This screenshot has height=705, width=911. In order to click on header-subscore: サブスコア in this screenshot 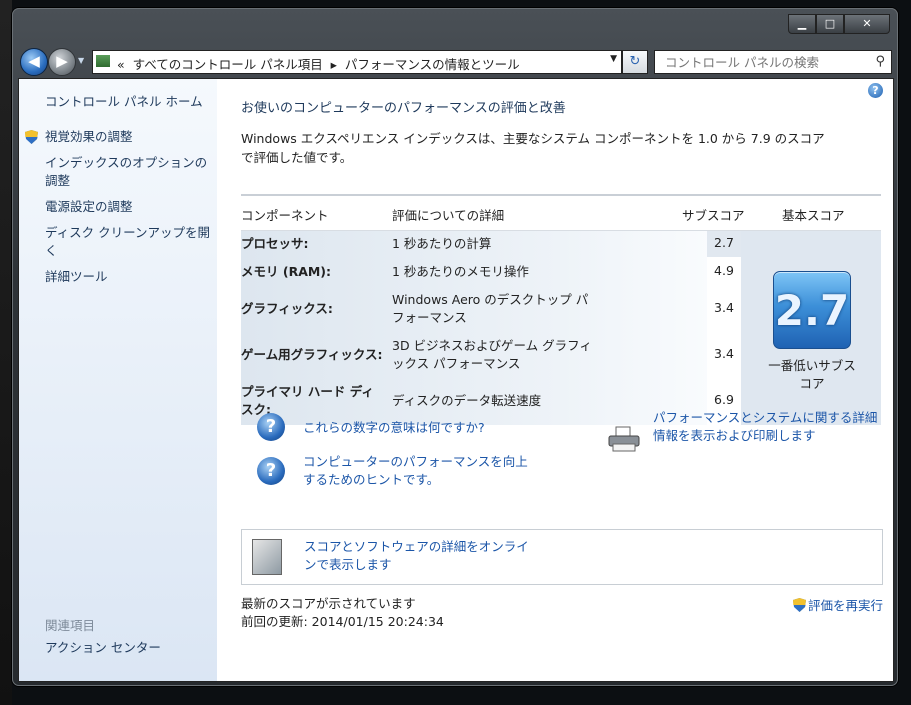, I will do `click(713, 215)`.